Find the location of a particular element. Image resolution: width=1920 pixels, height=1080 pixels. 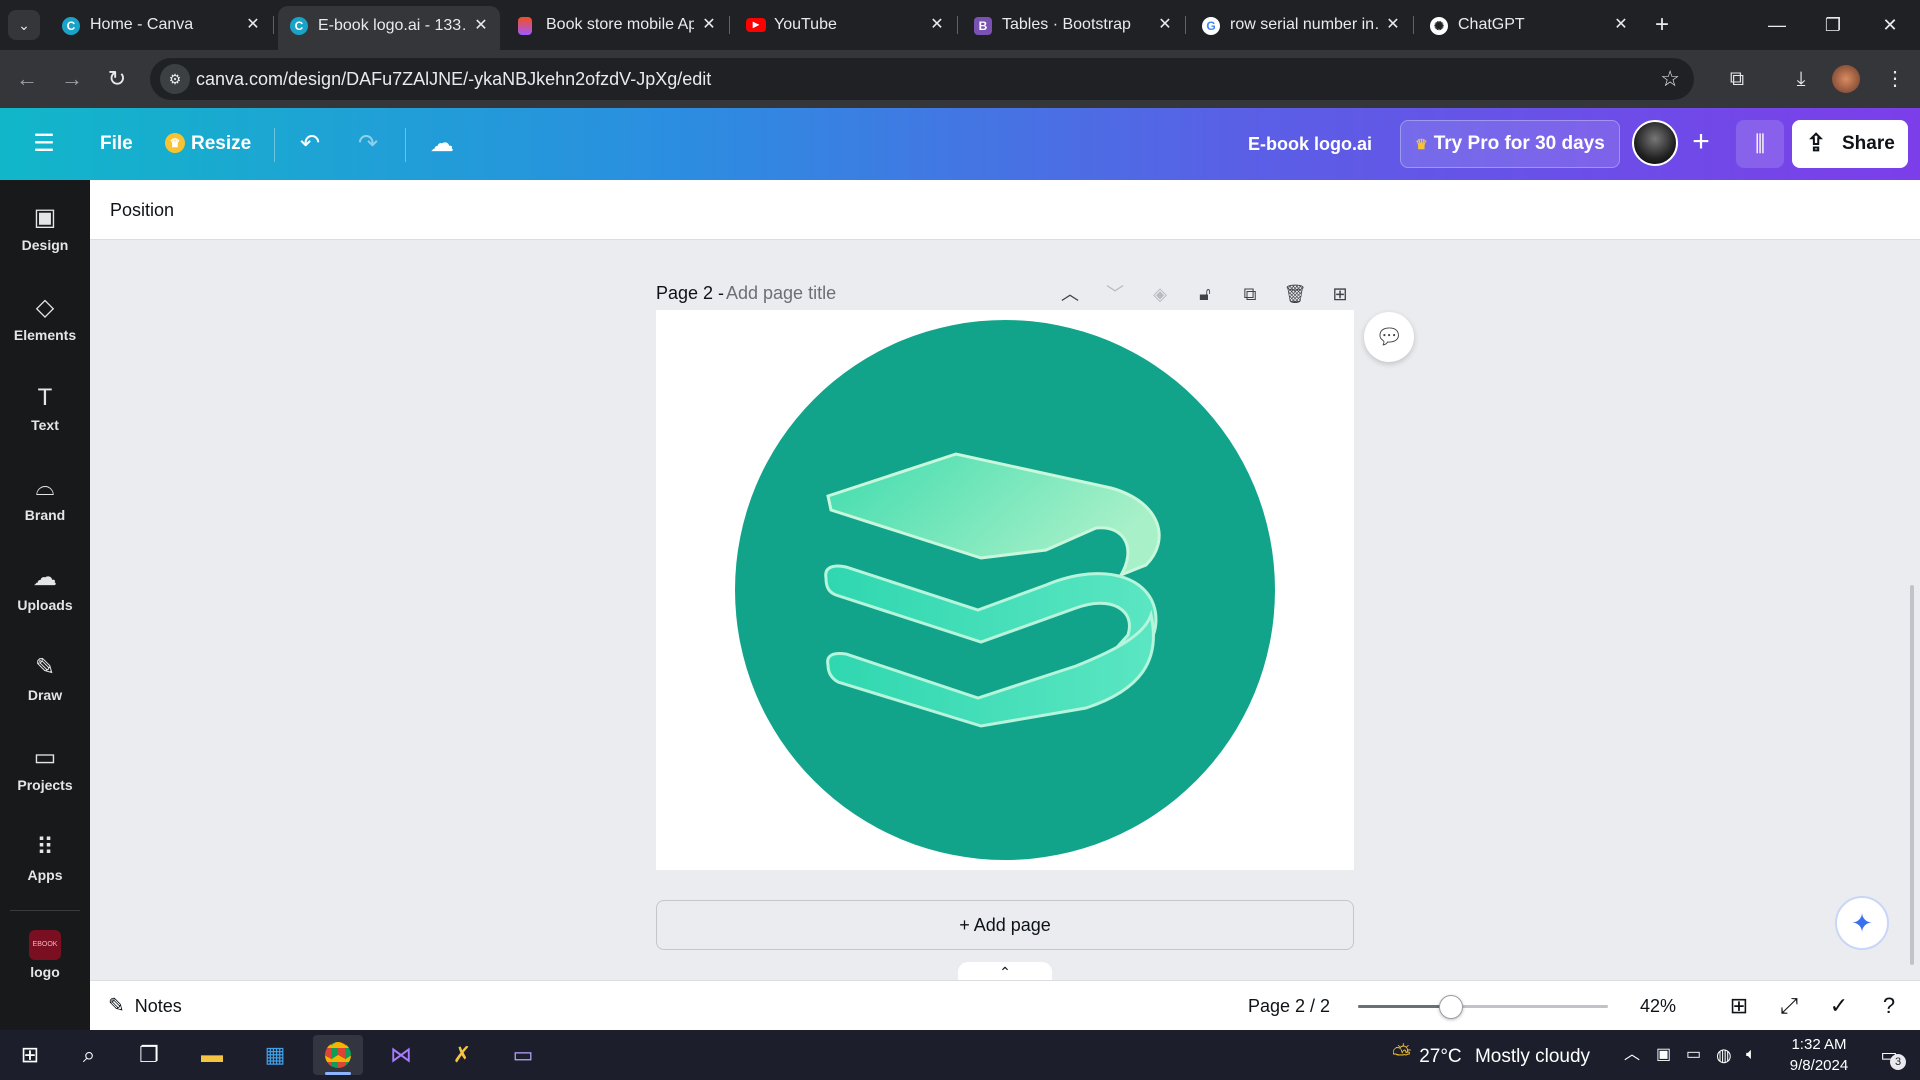

vertical-scrollbar is located at coordinates (1912, 775).